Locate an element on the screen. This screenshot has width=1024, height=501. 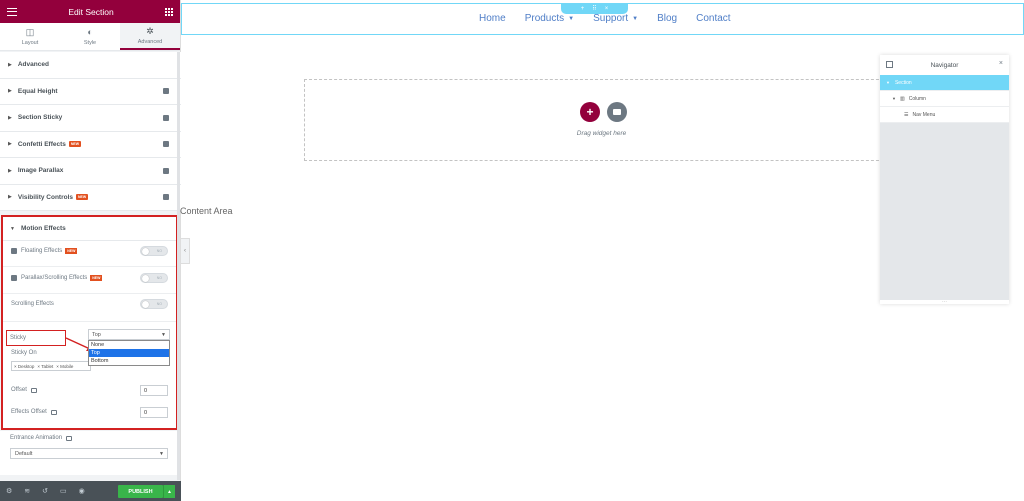
offset-input: 0 is located at coordinates (154, 390).